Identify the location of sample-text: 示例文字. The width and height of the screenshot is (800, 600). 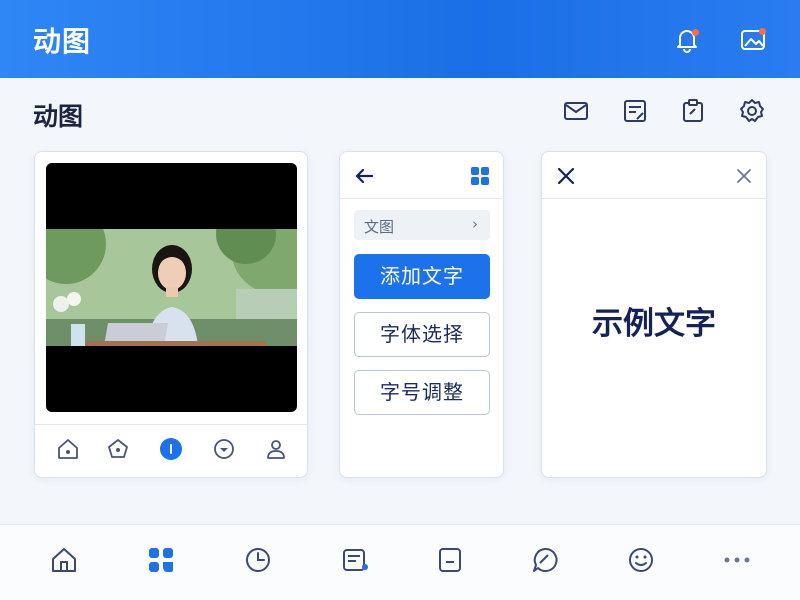
(654, 324).